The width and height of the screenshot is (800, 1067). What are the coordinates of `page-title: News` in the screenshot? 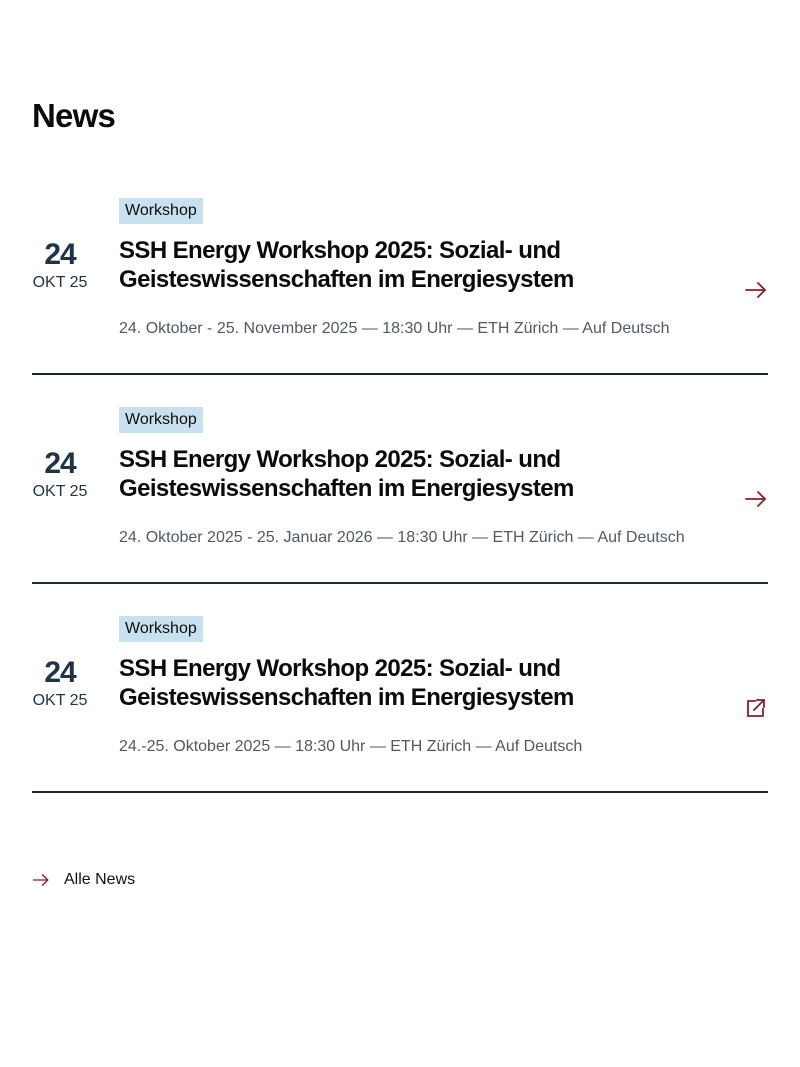 It's located at (74, 115).